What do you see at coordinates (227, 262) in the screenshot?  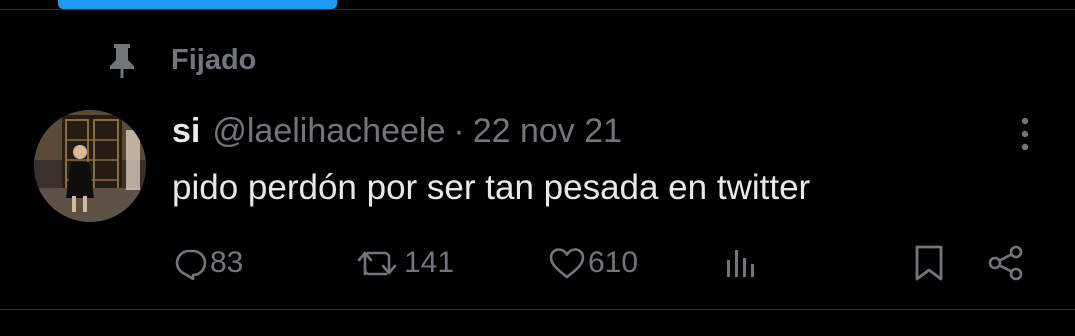 I see `reply-count: 83` at bounding box center [227, 262].